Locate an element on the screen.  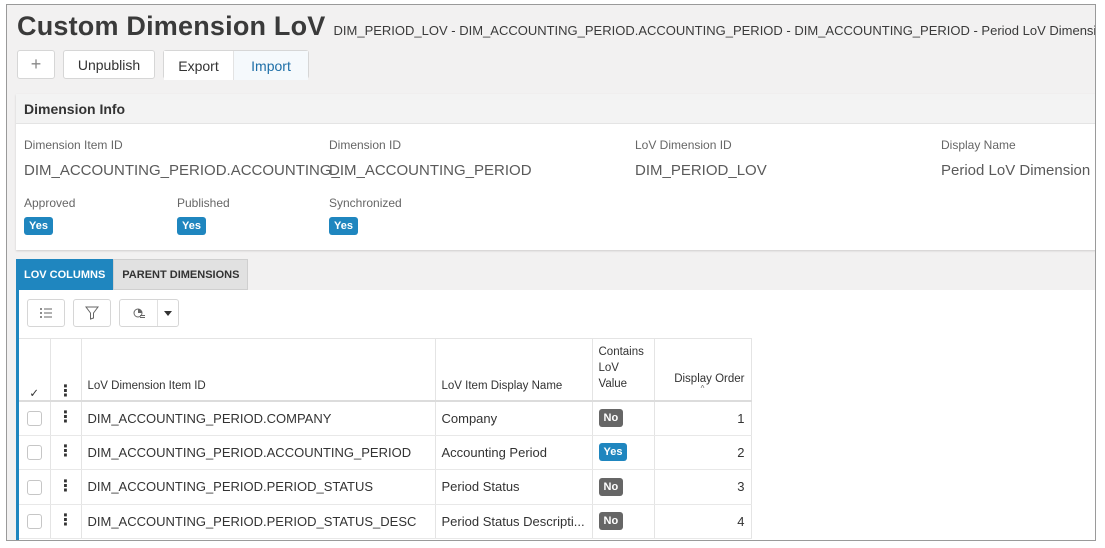
cell-display-name: Accounting Period is located at coordinates (514, 452).